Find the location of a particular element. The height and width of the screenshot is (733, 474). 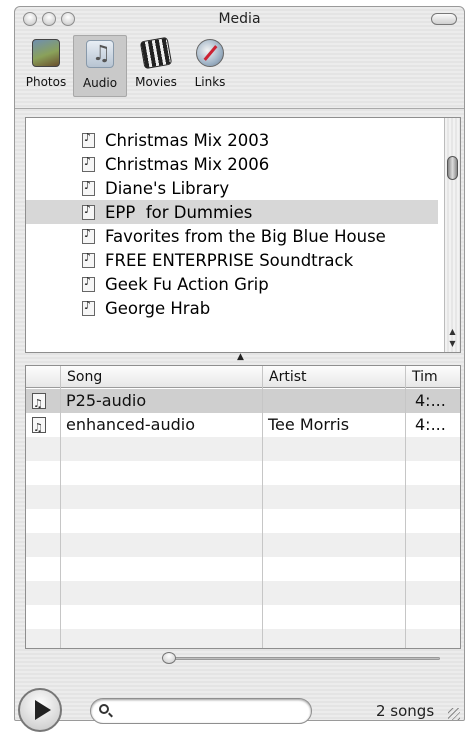

library-item: Geek Fu Action Grip is located at coordinates (232, 284).